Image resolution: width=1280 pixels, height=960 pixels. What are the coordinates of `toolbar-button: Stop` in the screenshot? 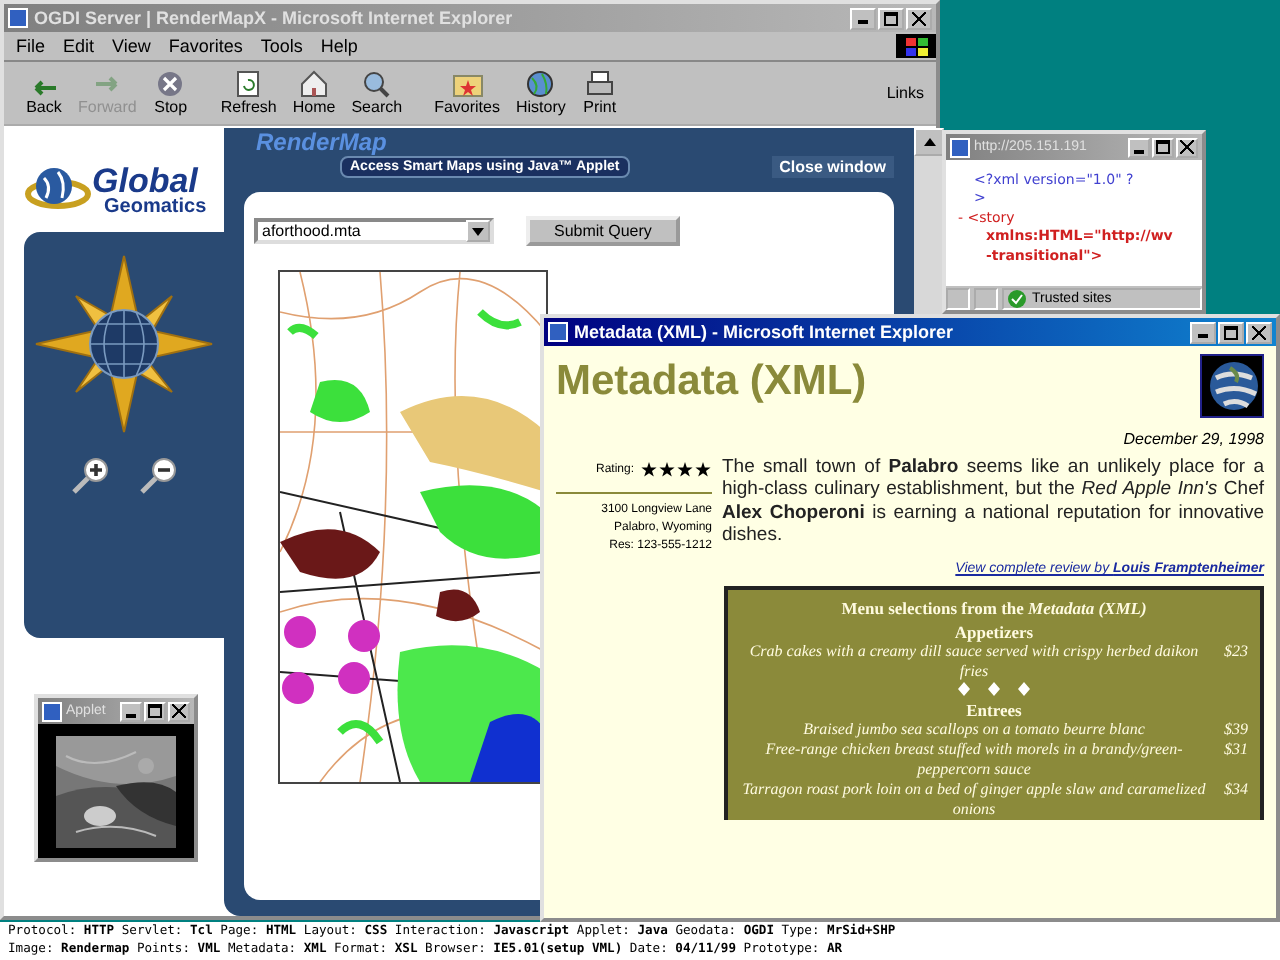 It's located at (170, 93).